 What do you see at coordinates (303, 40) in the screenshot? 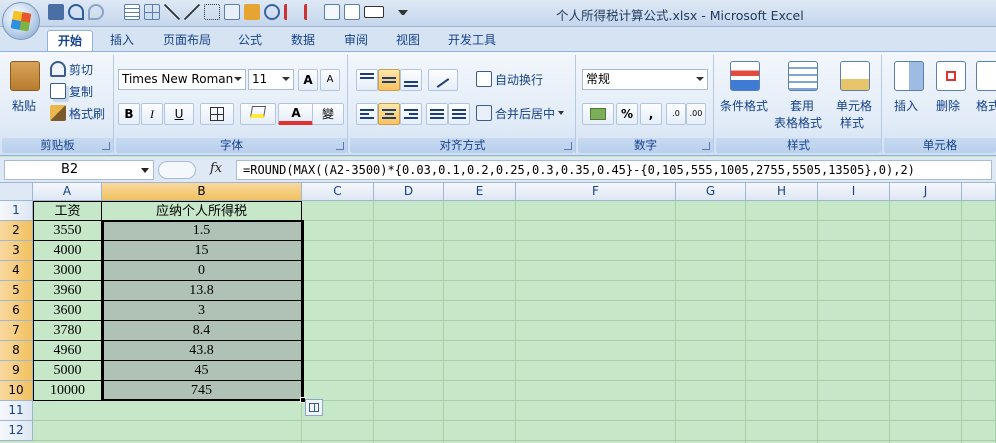
I see `tab-data: 数据` at bounding box center [303, 40].